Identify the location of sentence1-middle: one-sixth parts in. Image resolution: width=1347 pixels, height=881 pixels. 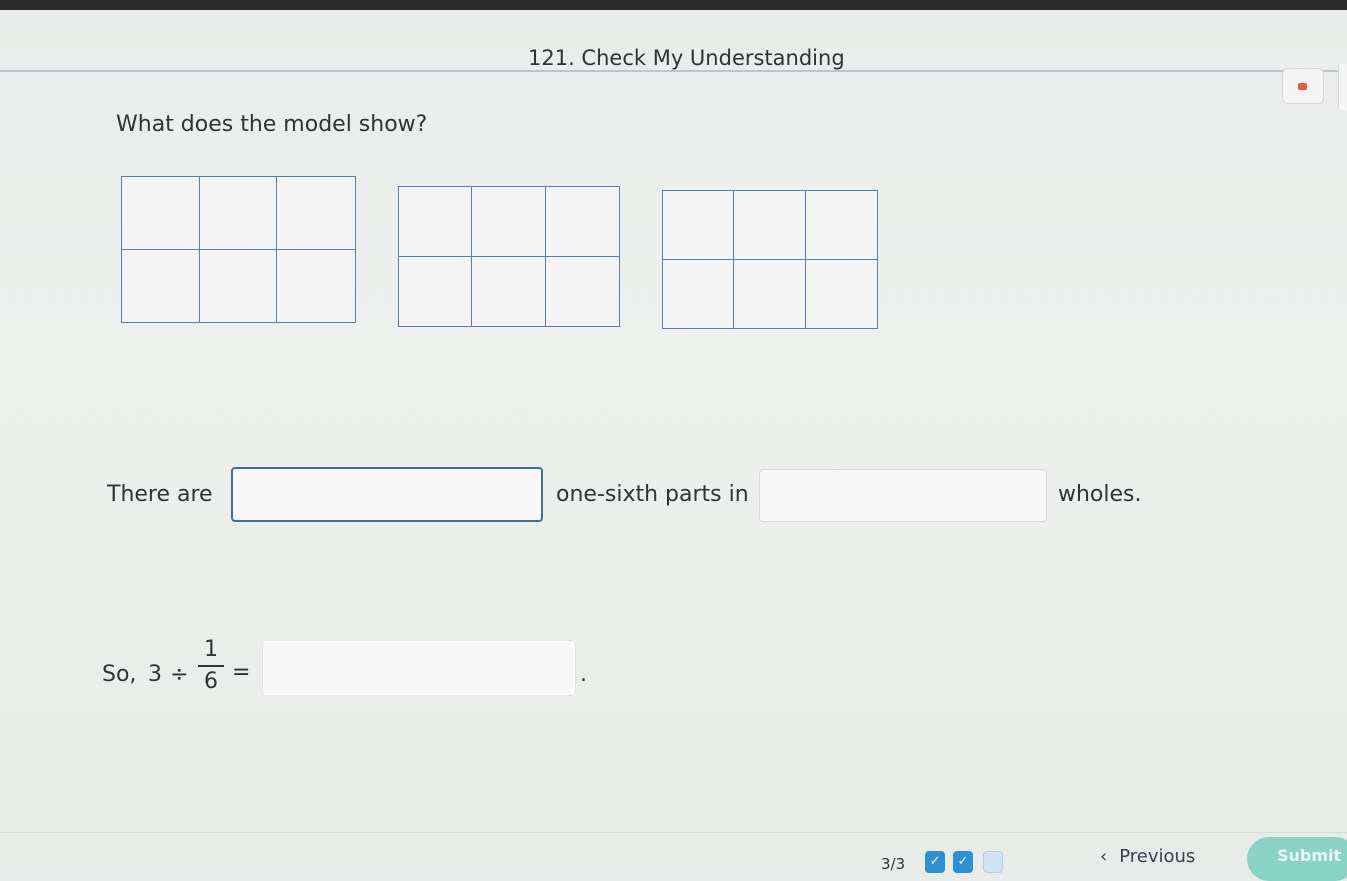
(652, 494).